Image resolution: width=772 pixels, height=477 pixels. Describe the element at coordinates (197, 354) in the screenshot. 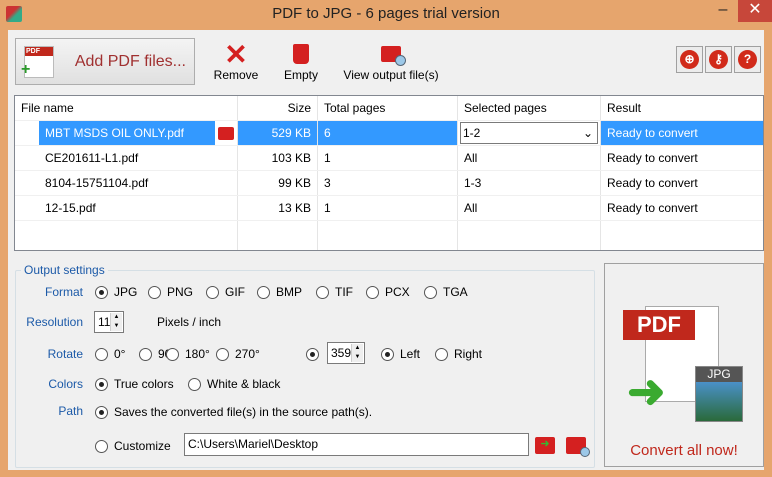

I see `rotate-180-label: 180°` at that location.